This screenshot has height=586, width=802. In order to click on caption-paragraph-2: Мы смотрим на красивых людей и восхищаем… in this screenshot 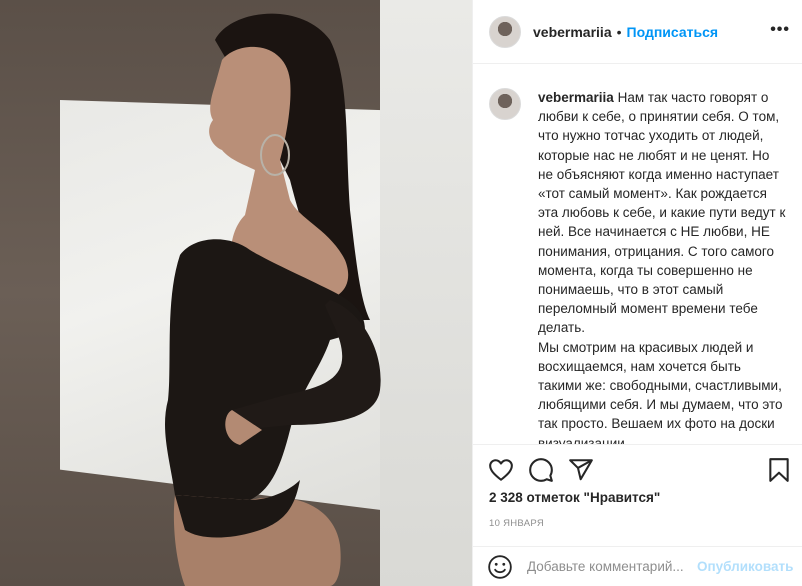, I will do `click(660, 391)`.